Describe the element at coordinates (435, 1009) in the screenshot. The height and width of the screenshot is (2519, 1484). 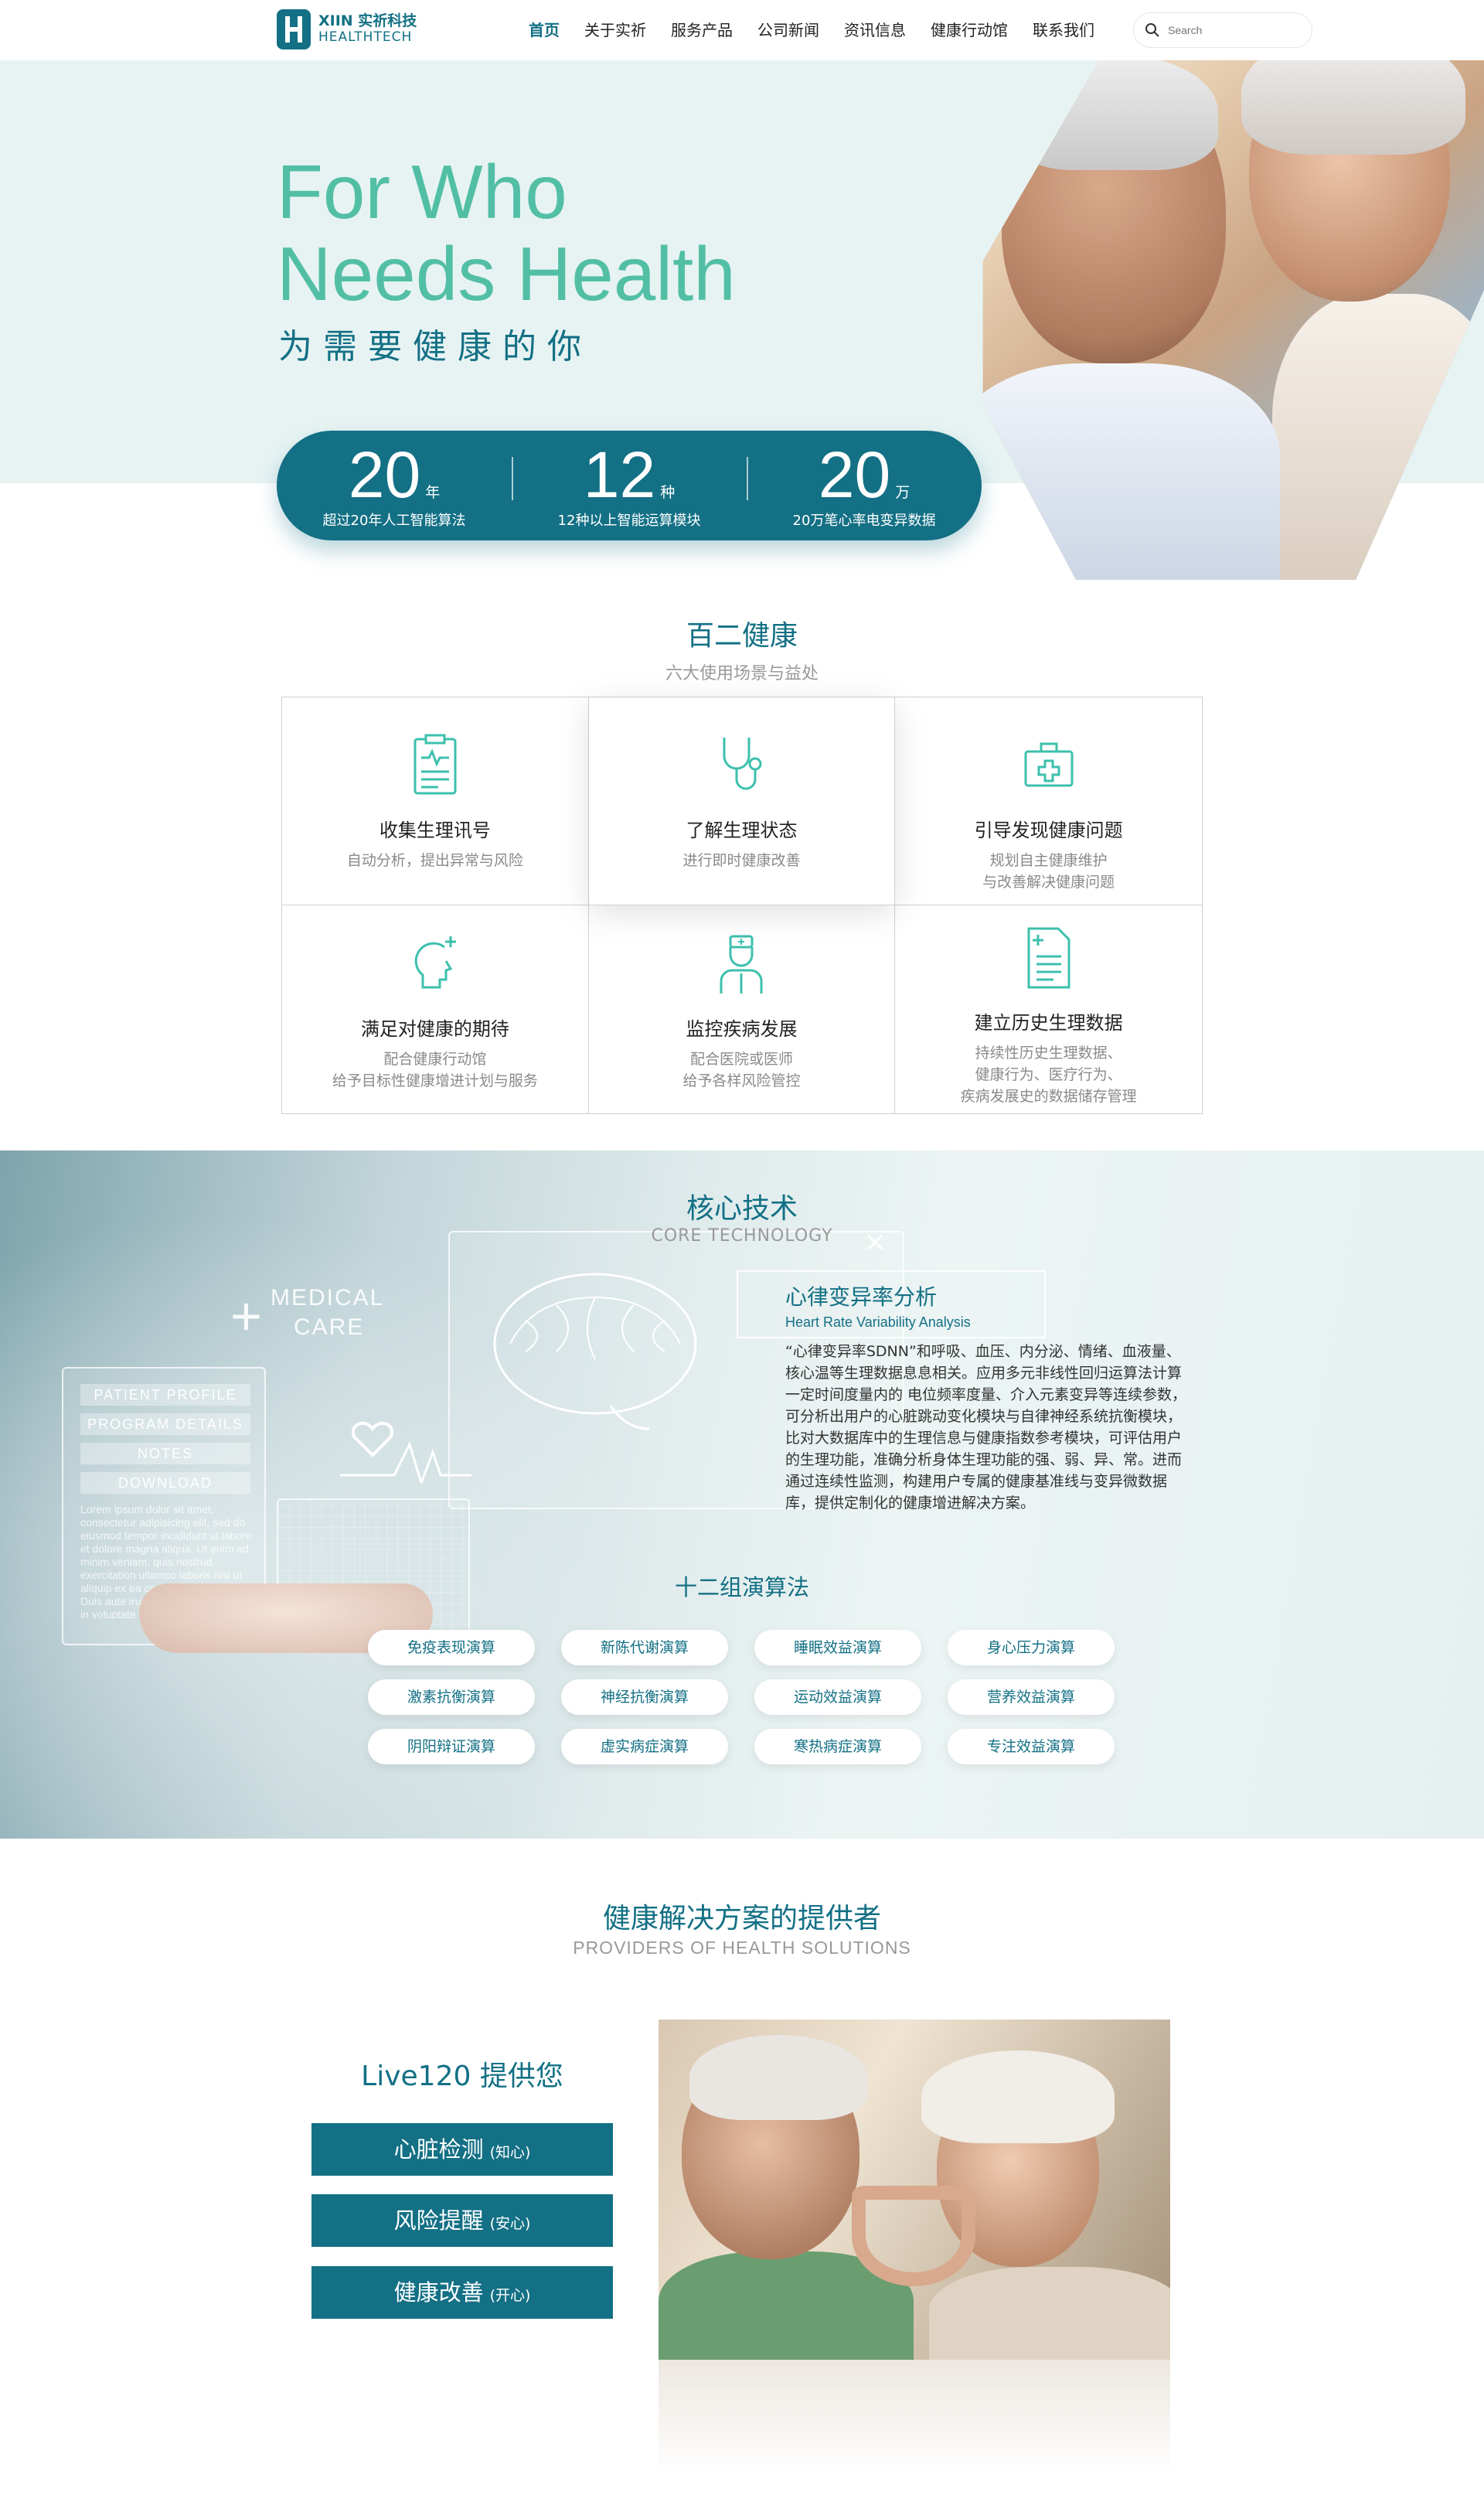
I see `scenario-card: 满足对健康的期待 配合健康行动馆 给予目标性健康增进计划与服务` at that location.